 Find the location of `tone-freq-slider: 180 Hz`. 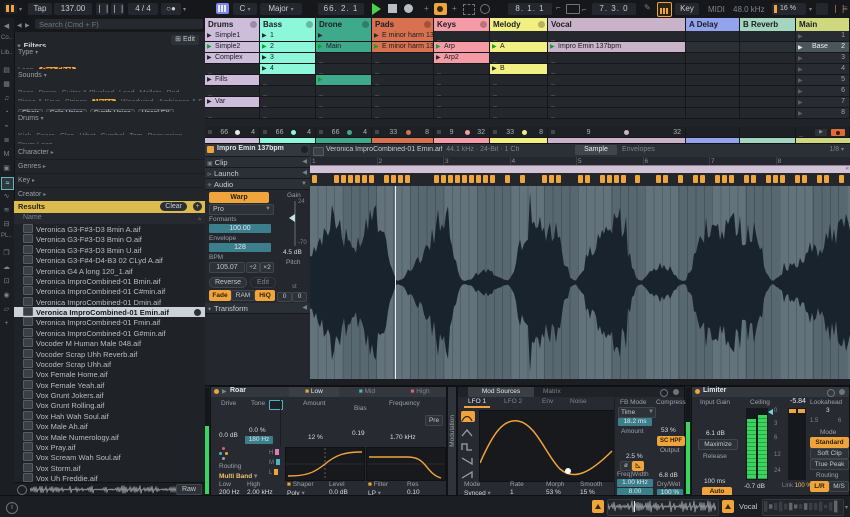

tone-freq-slider: 180 Hz is located at coordinates (259, 440).